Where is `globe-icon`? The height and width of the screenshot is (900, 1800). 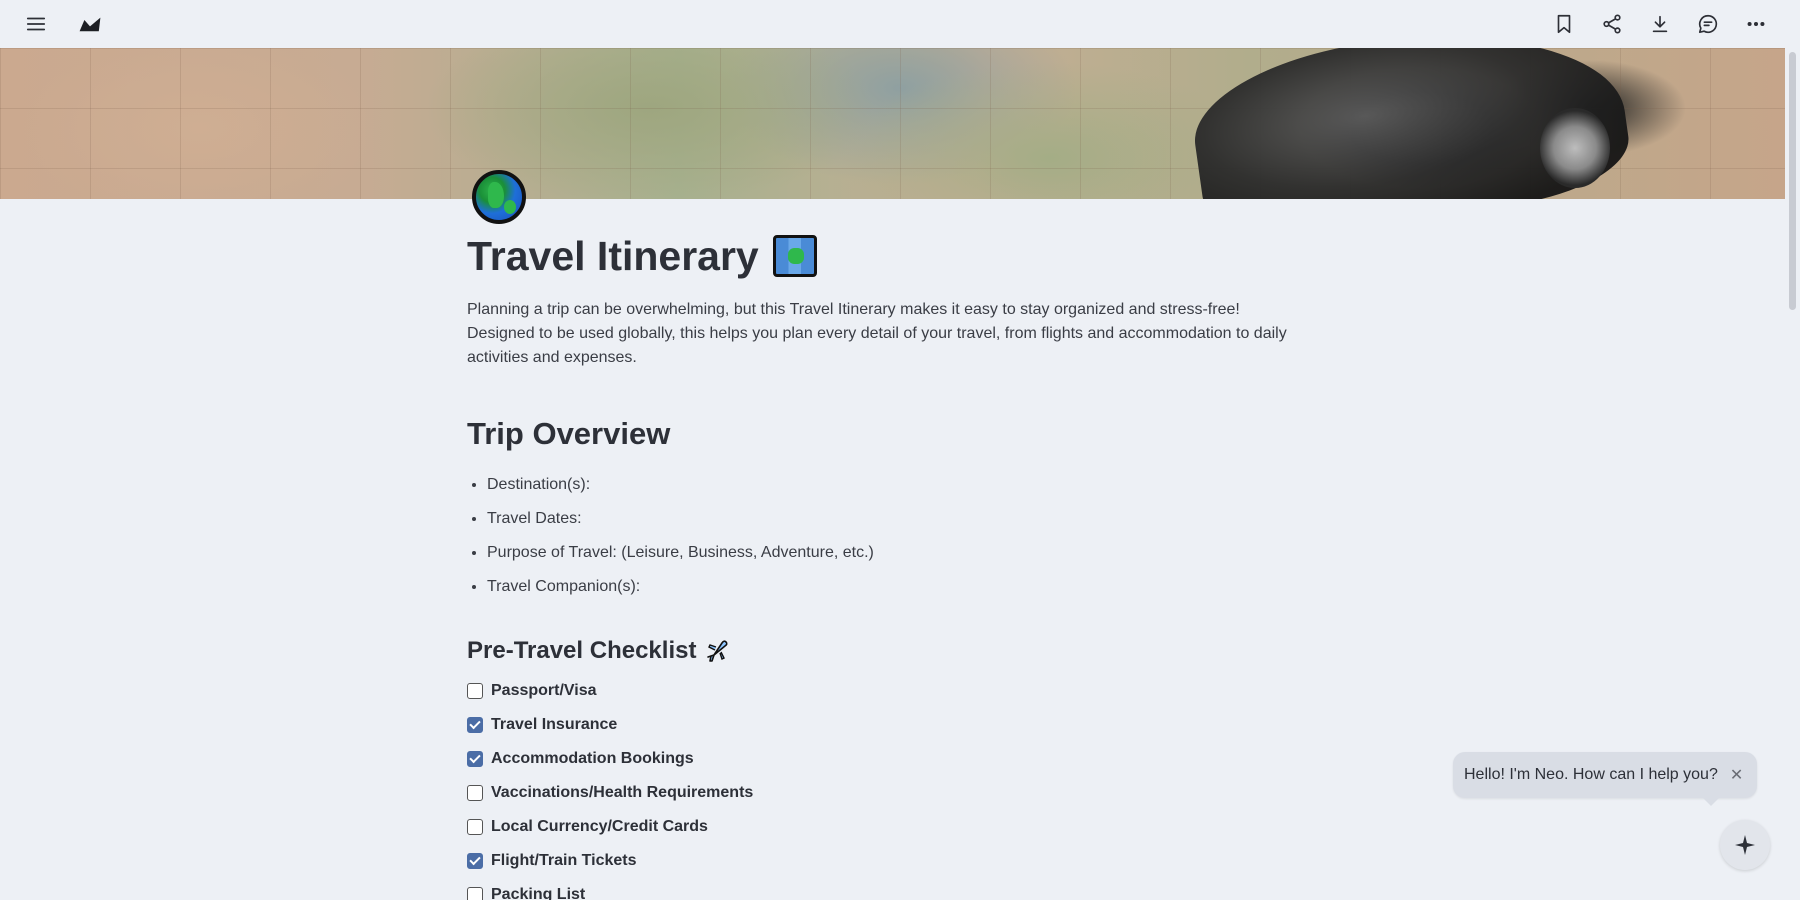 globe-icon is located at coordinates (499, 197).